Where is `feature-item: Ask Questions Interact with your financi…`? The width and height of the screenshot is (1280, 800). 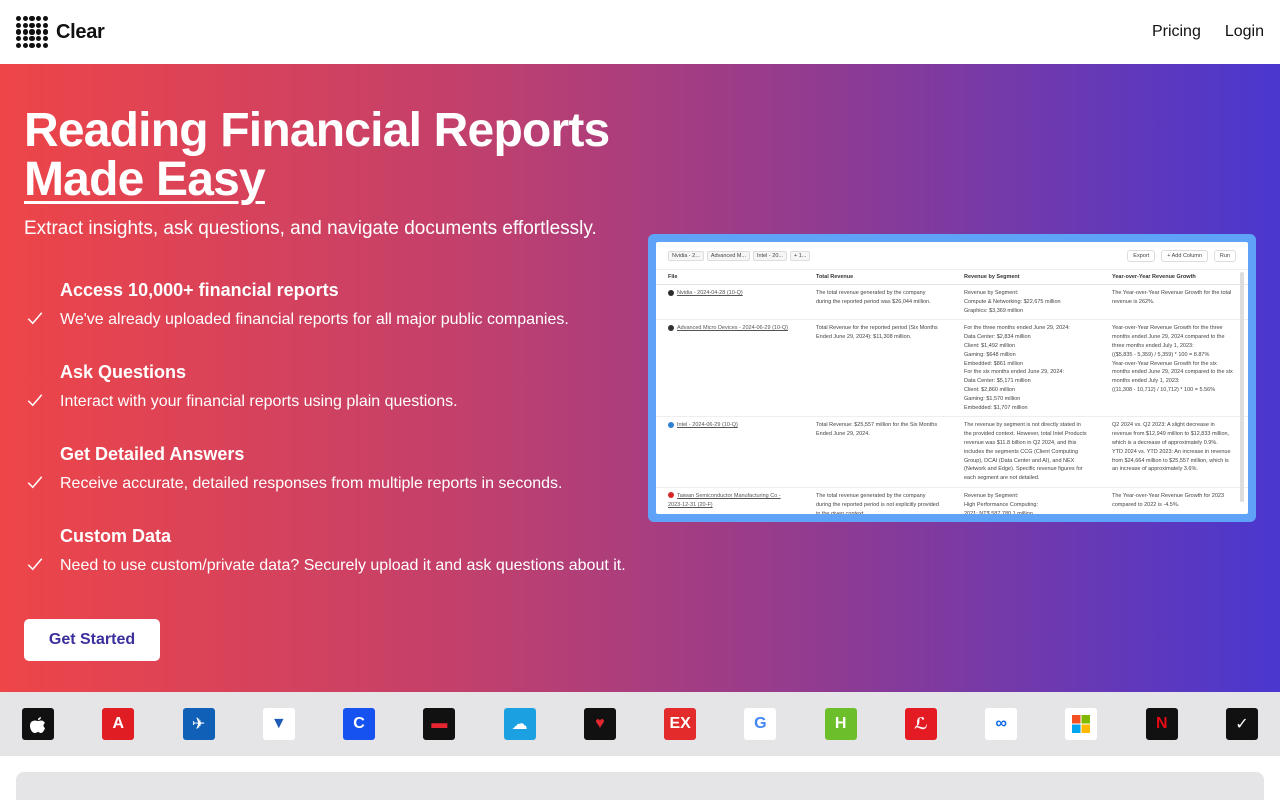
feature-item: Ask Questions Interact with your financi… is located at coordinates (329, 387).